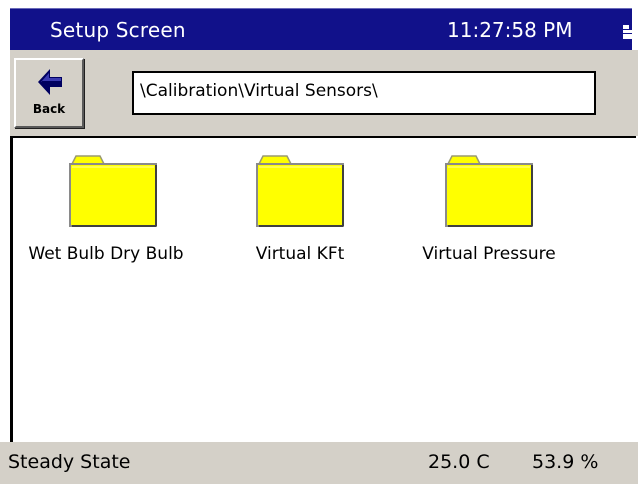 The width and height of the screenshot is (638, 484). Describe the element at coordinates (106, 254) in the screenshot. I see `folder-label: Wet Bulb Dry Bulb` at that location.